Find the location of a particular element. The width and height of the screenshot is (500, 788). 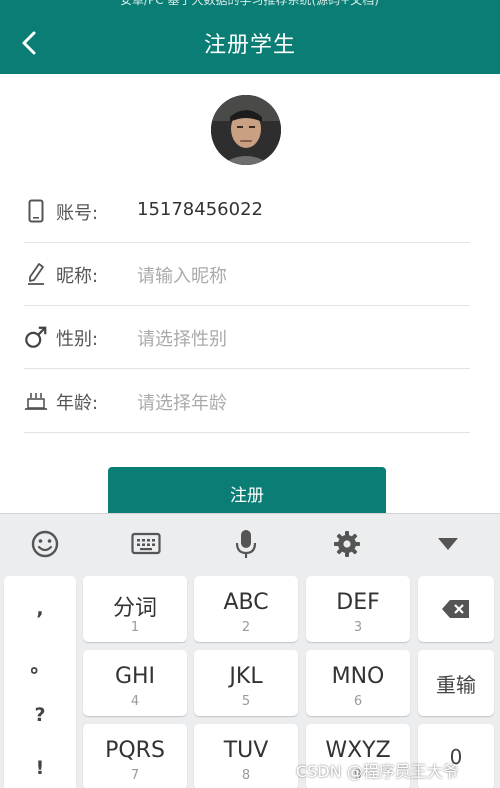

key-5-digit: 5 is located at coordinates (246, 701).